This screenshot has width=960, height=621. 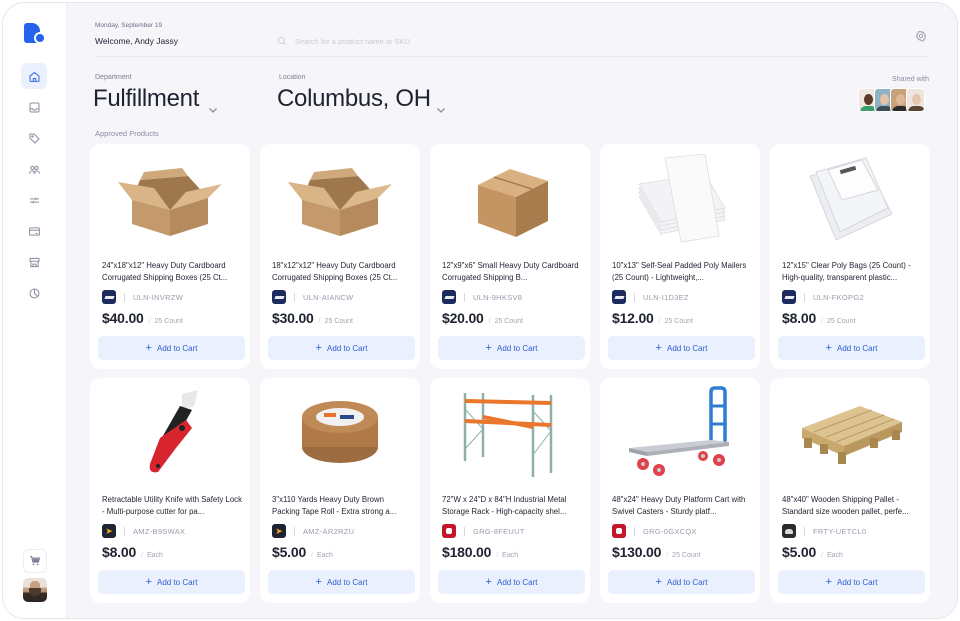 What do you see at coordinates (329, 531) in the screenshot?
I see `product-sku: AMZ-AR2RZU` at bounding box center [329, 531].